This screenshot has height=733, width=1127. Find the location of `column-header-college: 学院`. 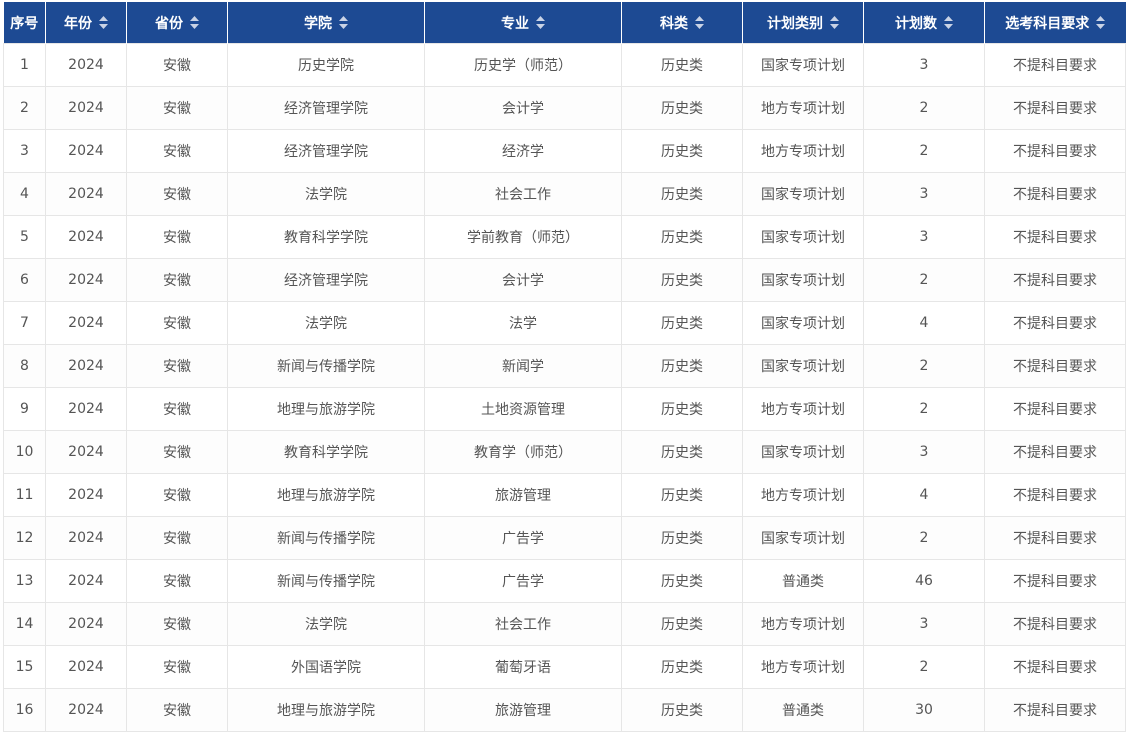

column-header-college: 学院 is located at coordinates (326, 23).